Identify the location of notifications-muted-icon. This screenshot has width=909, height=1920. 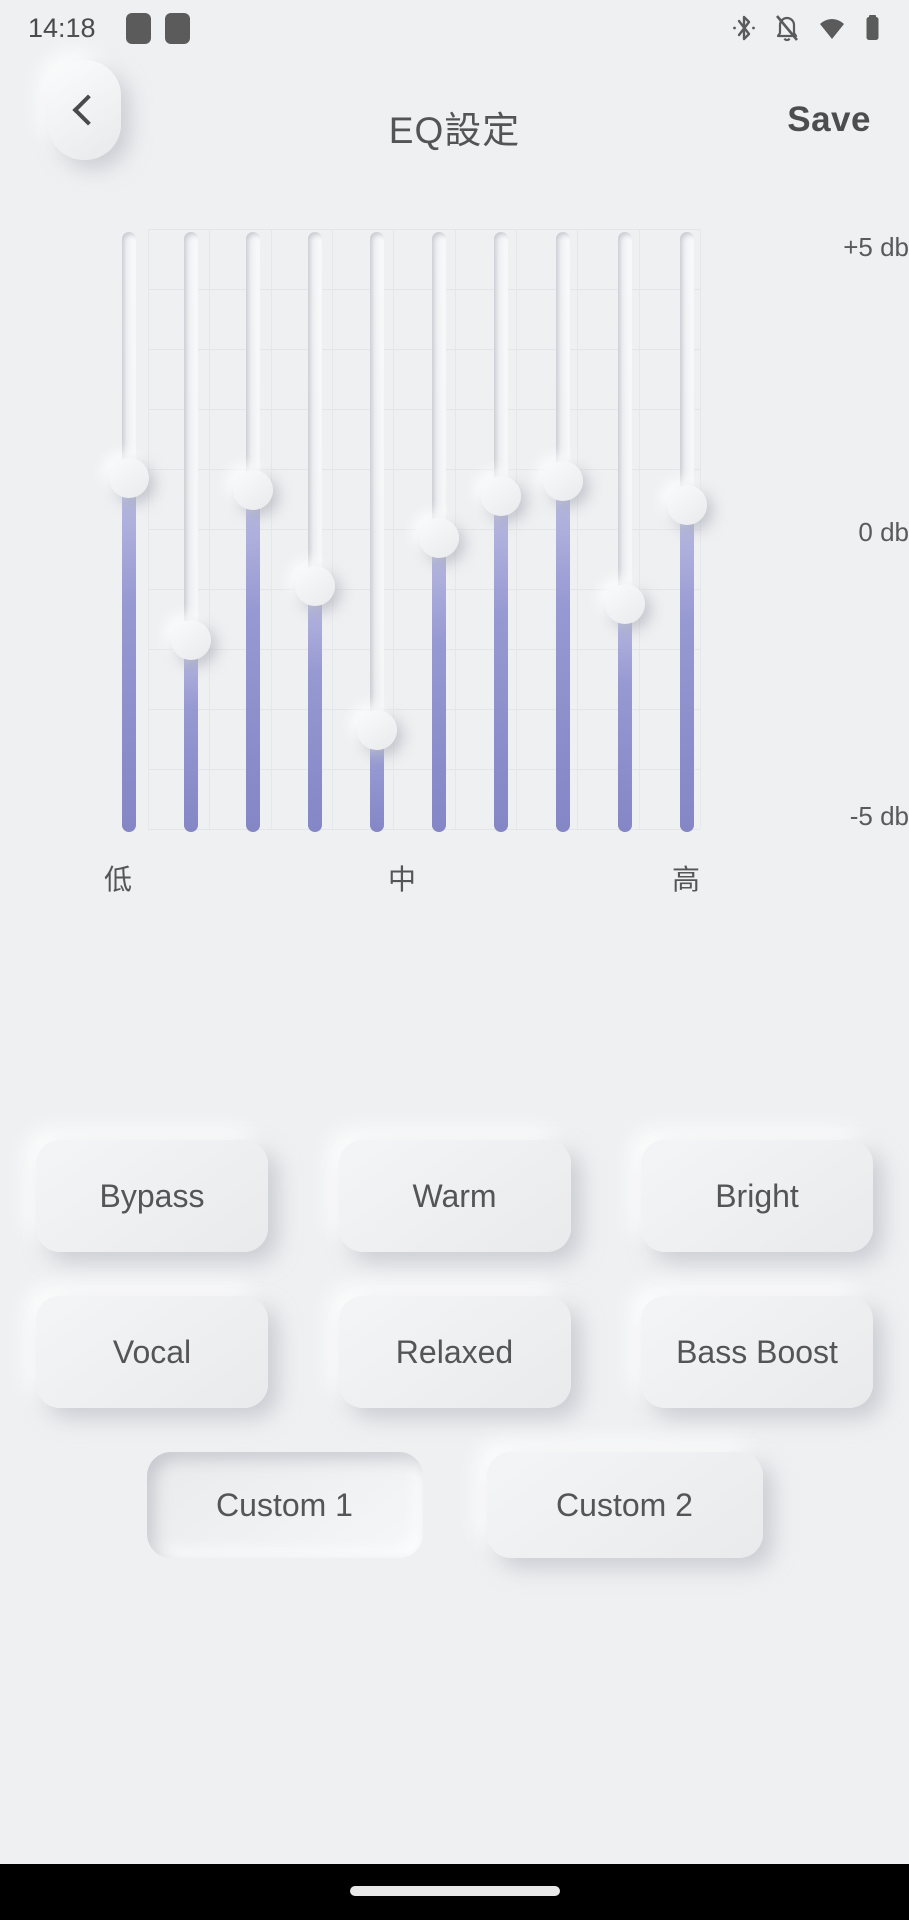
(787, 28).